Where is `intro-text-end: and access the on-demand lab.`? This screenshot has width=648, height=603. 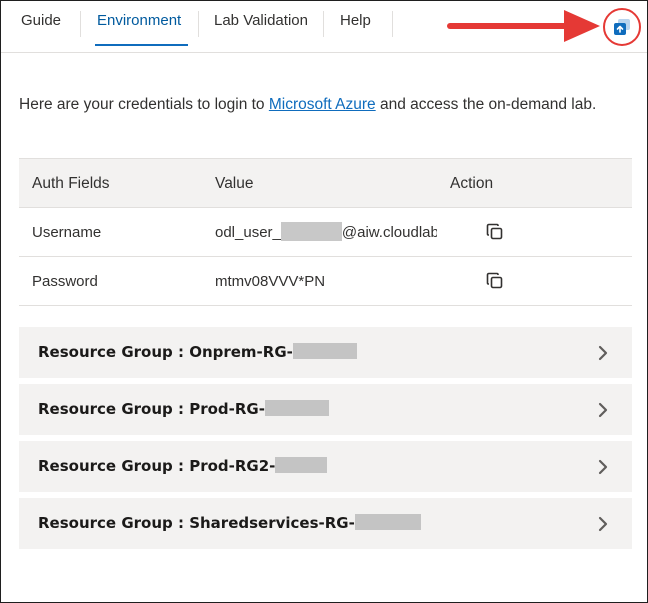 intro-text-end: and access the on-demand lab. is located at coordinates (486, 104).